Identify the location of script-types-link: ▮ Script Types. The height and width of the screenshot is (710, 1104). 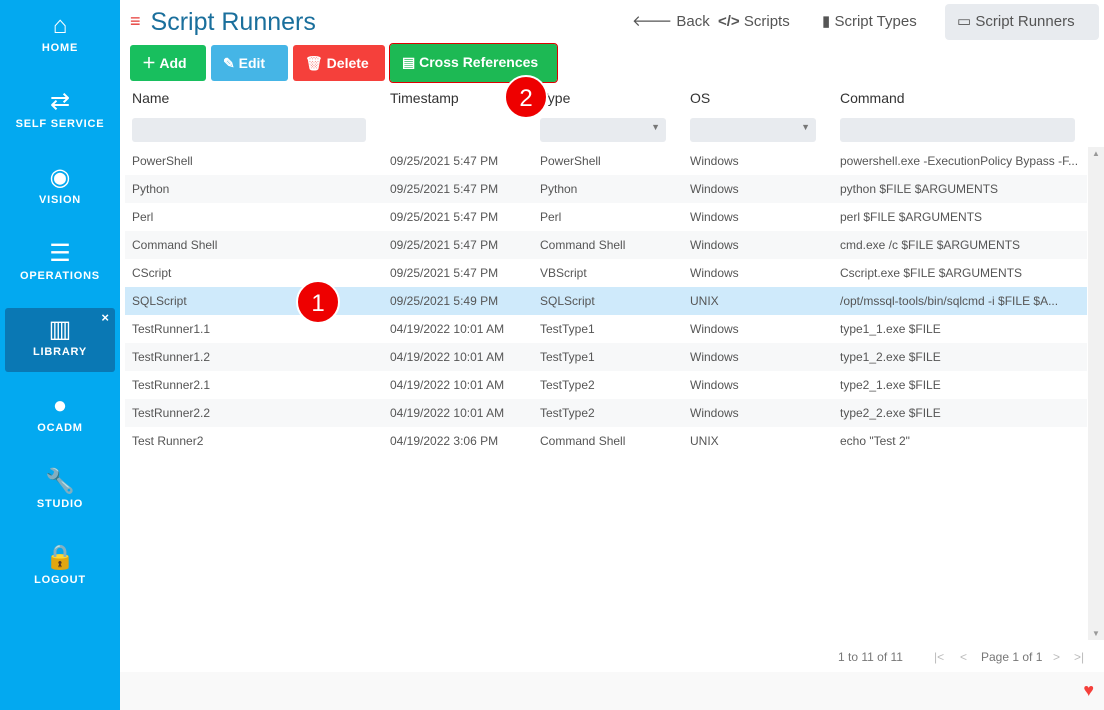
(869, 24).